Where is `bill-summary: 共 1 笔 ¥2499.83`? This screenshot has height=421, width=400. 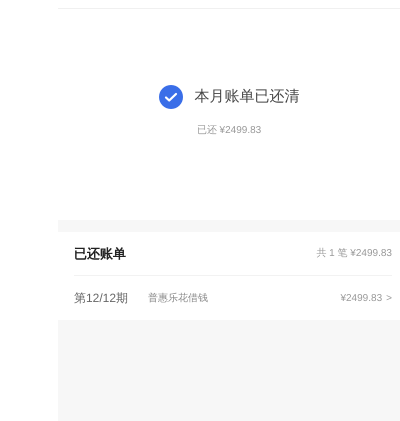 bill-summary: 共 1 笔 ¥2499.83 is located at coordinates (354, 253).